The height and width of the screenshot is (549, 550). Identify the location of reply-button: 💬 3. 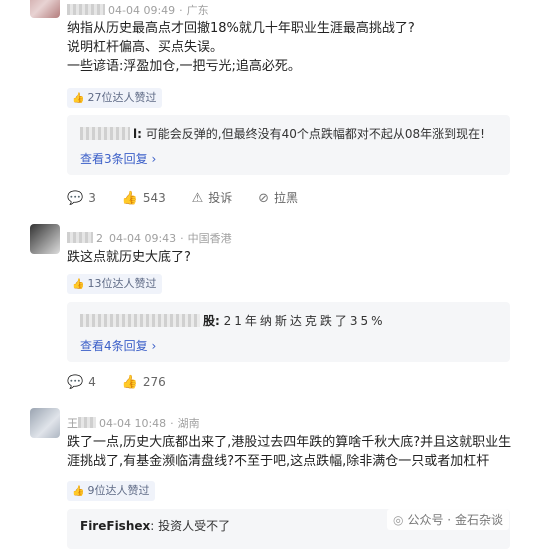
(81, 198).